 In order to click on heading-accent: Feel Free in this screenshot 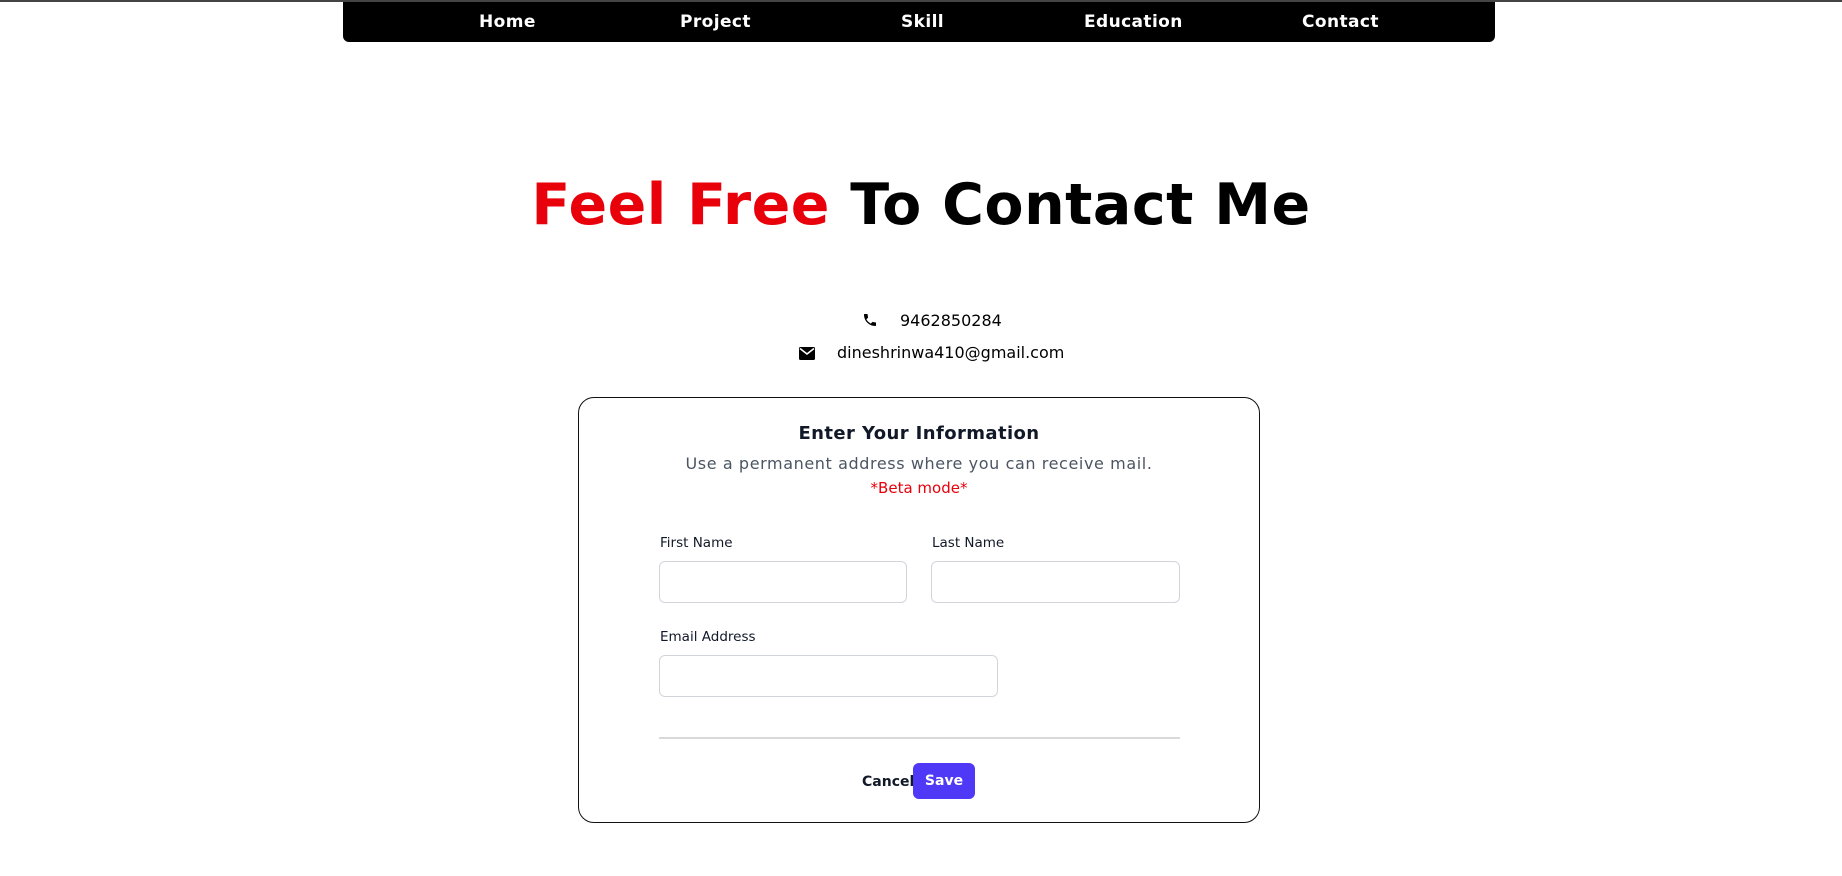, I will do `click(680, 205)`.